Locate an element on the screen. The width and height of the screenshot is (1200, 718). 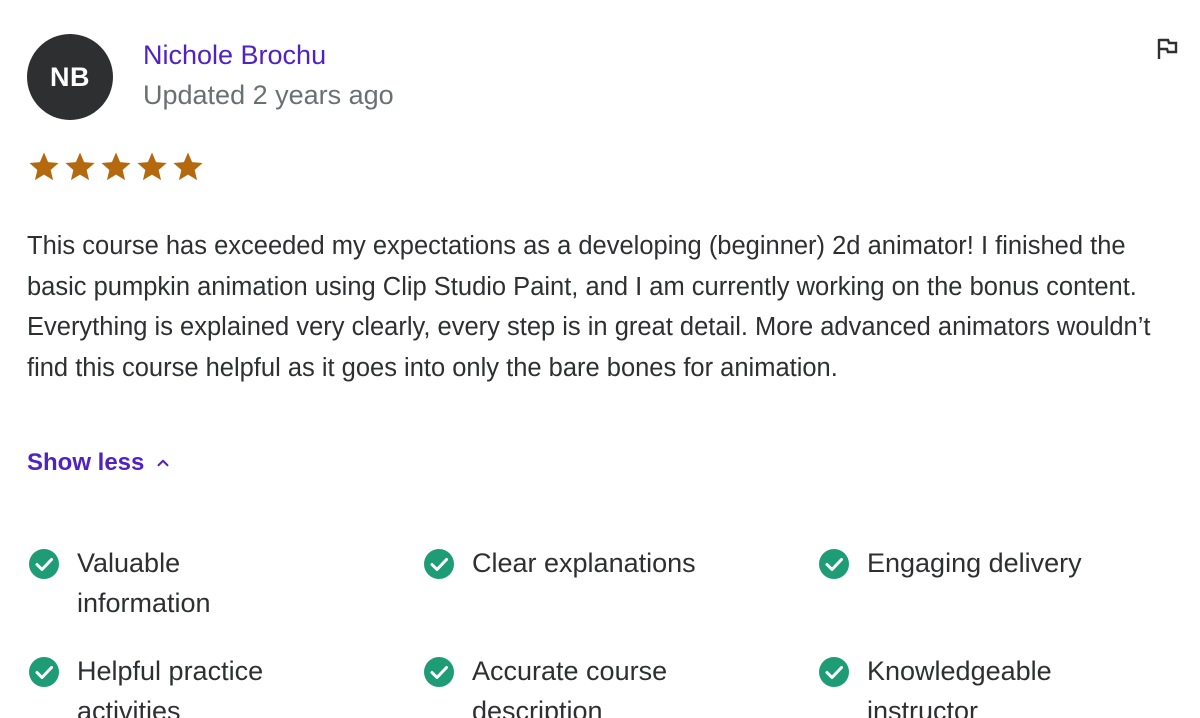
review-updated-time: Updated 2 years ago is located at coordinates (268, 95).